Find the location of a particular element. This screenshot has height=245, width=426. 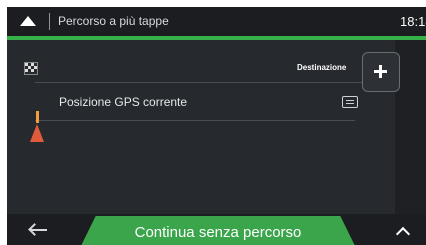

clock: 18:18 is located at coordinates (413, 21).